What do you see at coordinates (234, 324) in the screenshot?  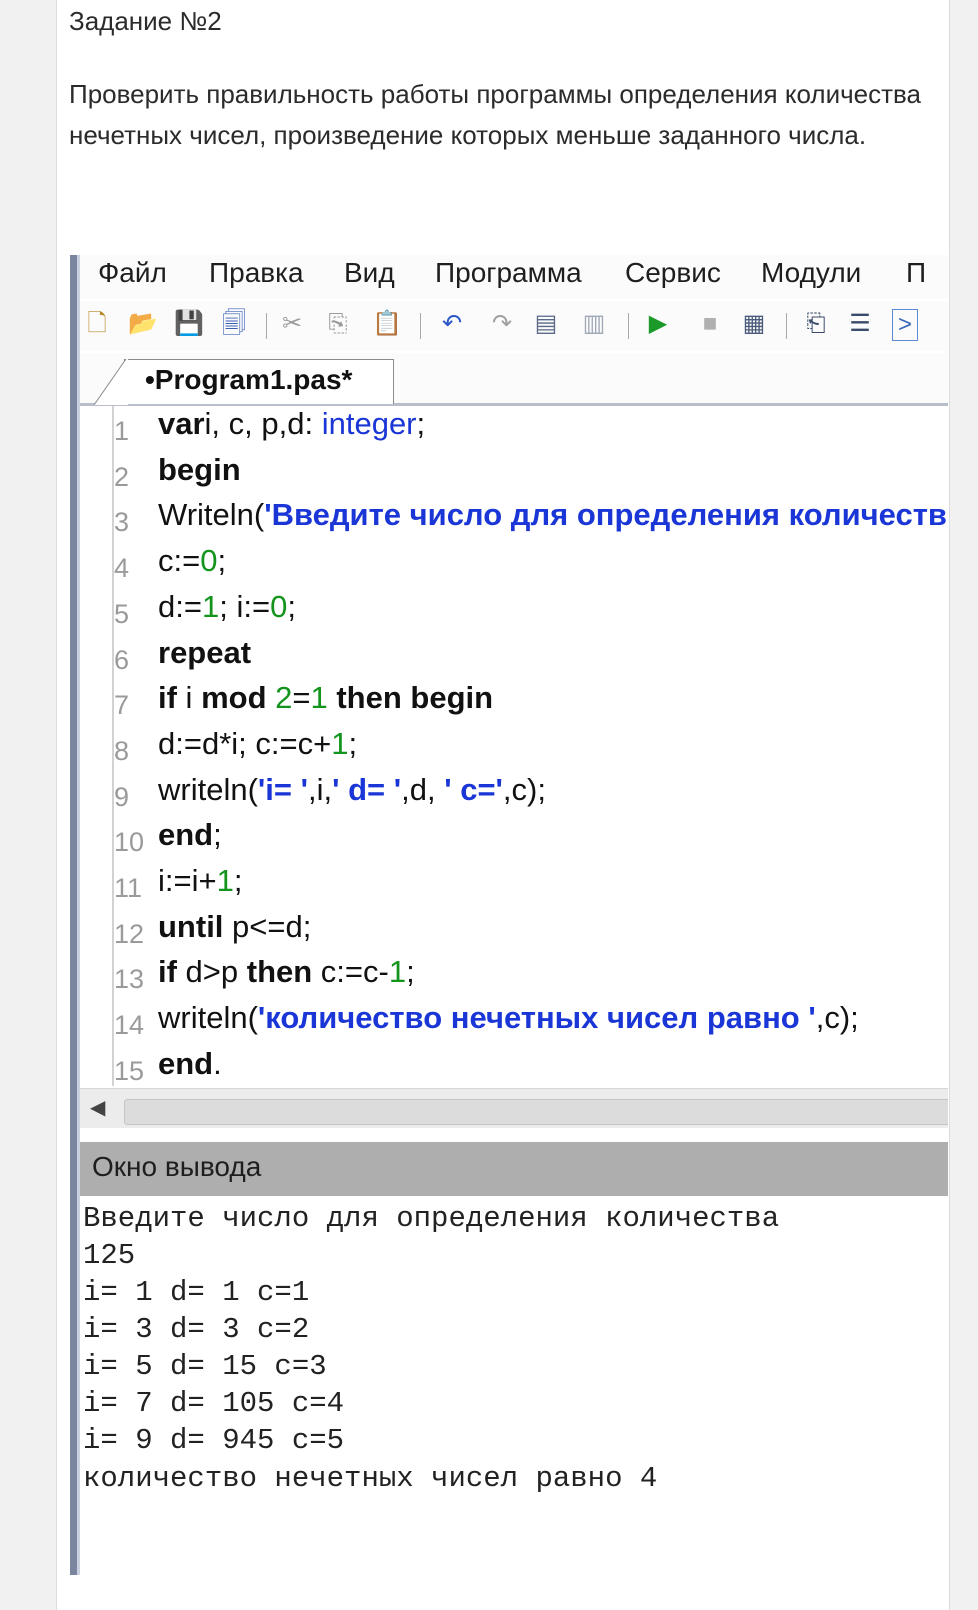 I see `save-all-icon: 🗐` at bounding box center [234, 324].